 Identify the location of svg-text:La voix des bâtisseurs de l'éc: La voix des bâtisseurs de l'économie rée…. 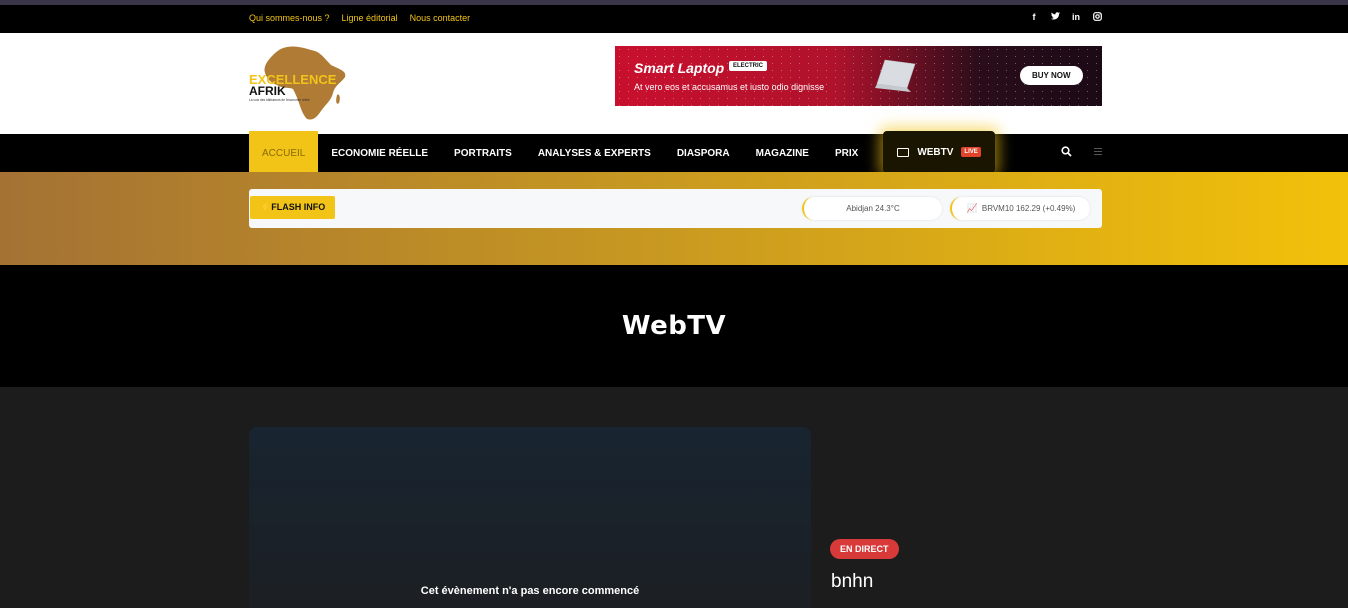
(279, 100).